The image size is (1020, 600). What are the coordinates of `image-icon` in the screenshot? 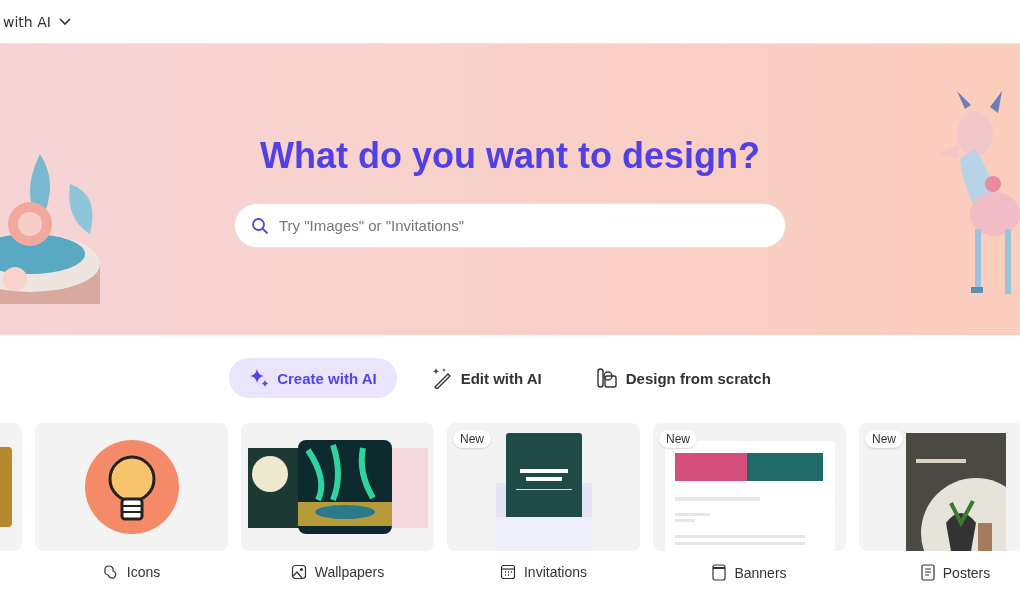 It's located at (298, 572).